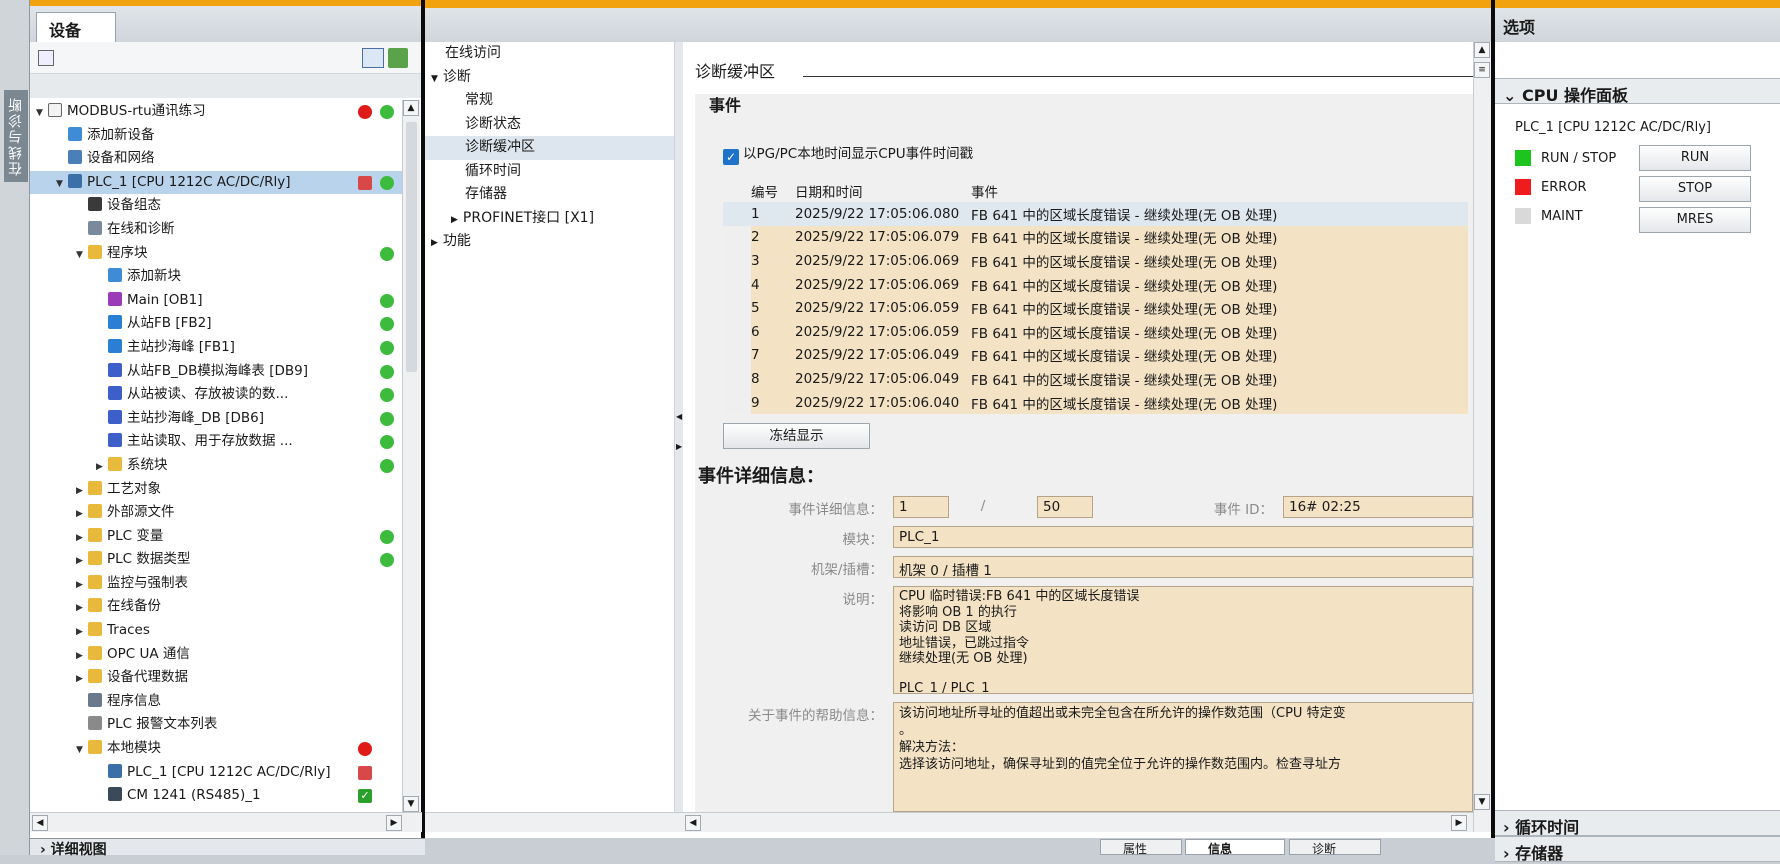 This screenshot has height=864, width=1780. I want to click on nav-item: ▶ PROFINET接口 [X1], so click(549, 219).